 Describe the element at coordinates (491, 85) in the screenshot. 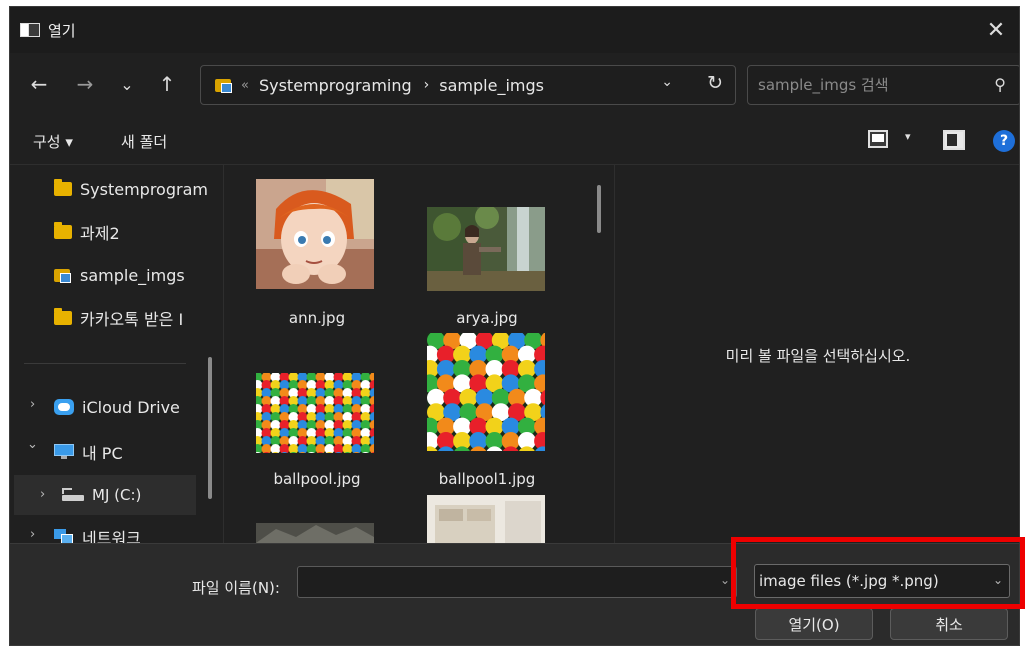

I see `breadcrumb-sample-imgs: sample_imgs` at that location.